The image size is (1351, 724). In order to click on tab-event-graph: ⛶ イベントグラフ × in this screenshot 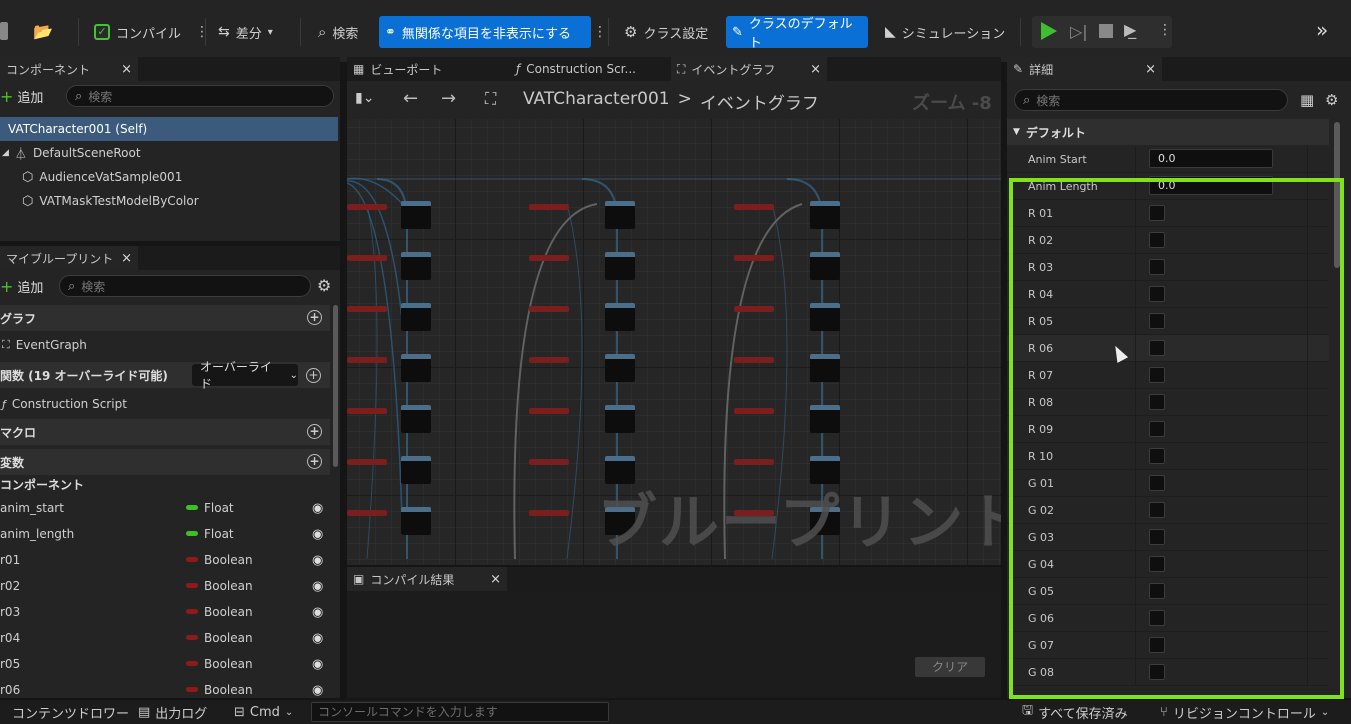, I will do `click(749, 69)`.